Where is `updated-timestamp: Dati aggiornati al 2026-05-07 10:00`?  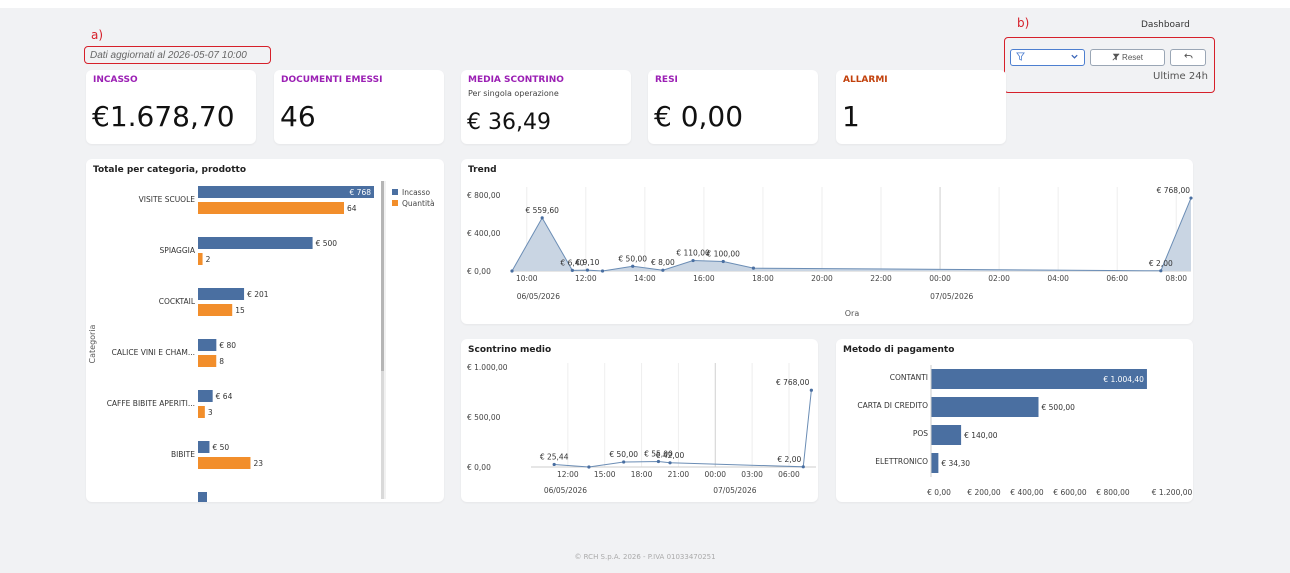 updated-timestamp: Dati aggiornati al 2026-05-07 10:00 is located at coordinates (168, 55).